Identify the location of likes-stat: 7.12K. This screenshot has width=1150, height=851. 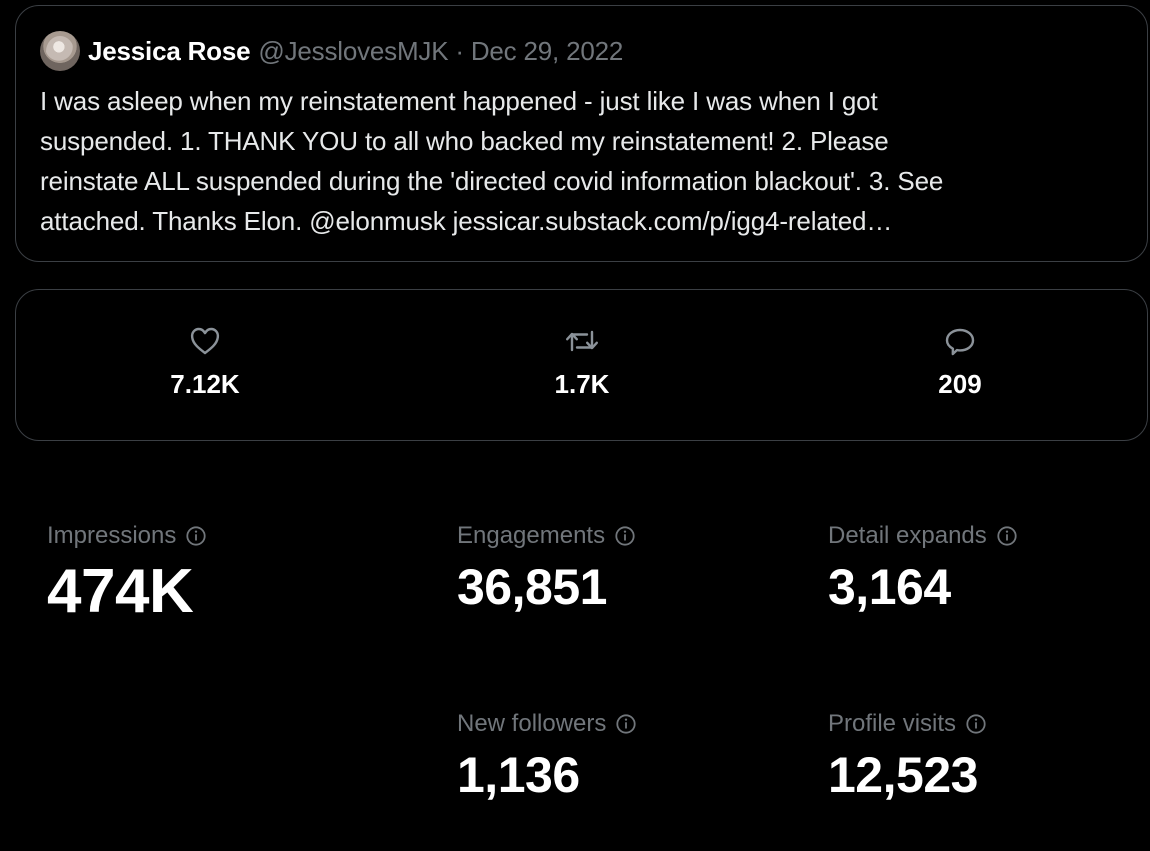
(205, 363).